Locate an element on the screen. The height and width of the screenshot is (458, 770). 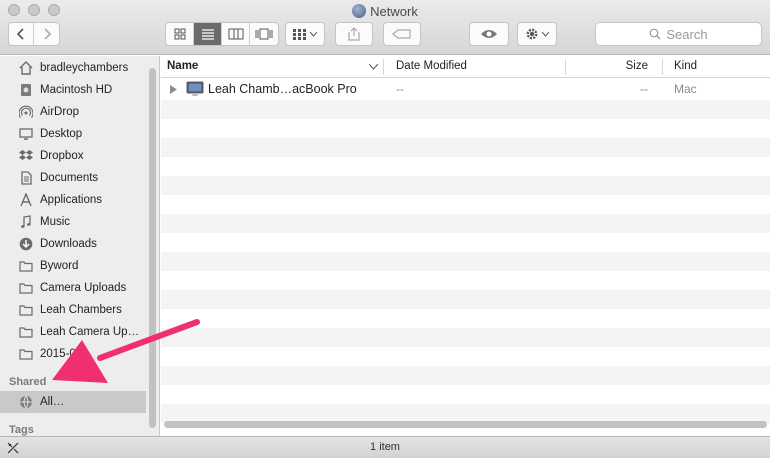
file-name: Leah Chamb…acBook Pro is located at coordinates (282, 89).